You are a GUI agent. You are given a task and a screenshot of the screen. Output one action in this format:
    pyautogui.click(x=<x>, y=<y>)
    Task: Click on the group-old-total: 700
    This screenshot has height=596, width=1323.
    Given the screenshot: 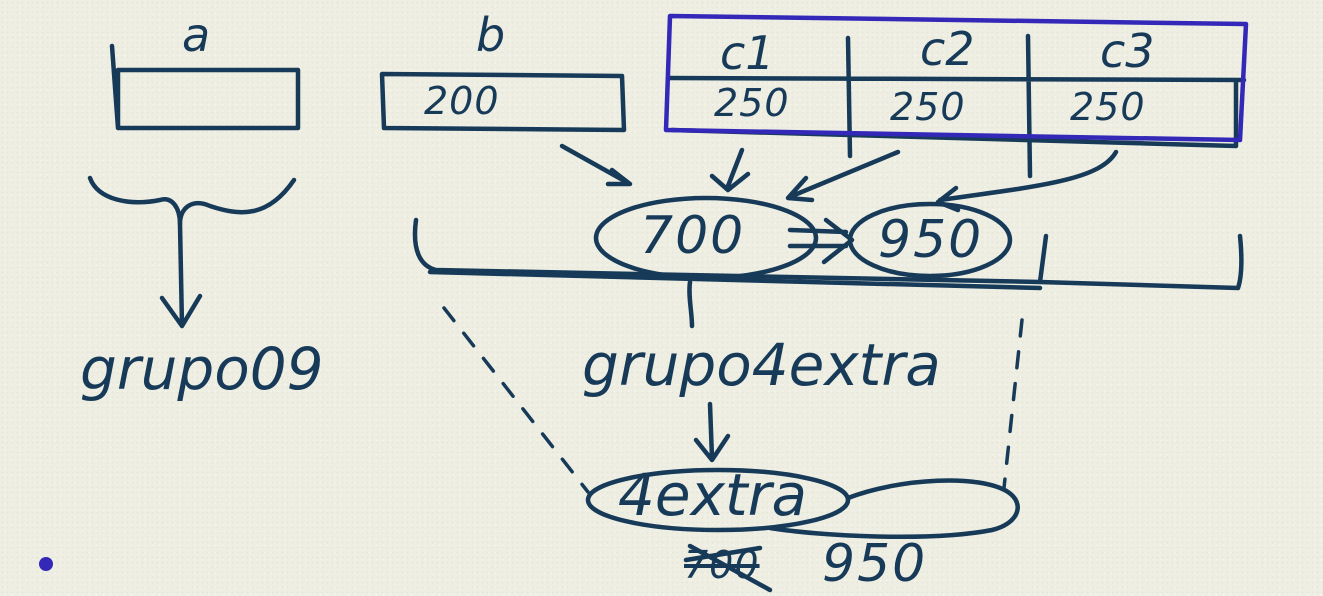 What is the action you would take?
    pyautogui.click(x=693, y=236)
    